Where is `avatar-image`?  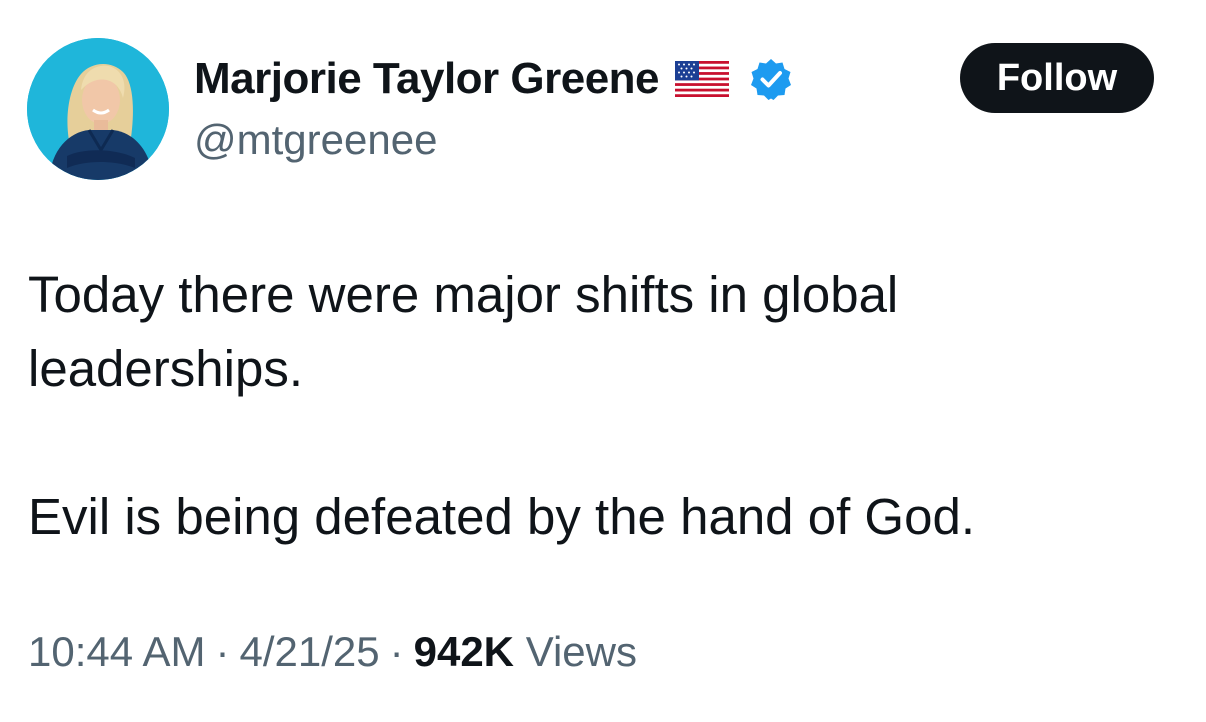
avatar-image is located at coordinates (98, 109).